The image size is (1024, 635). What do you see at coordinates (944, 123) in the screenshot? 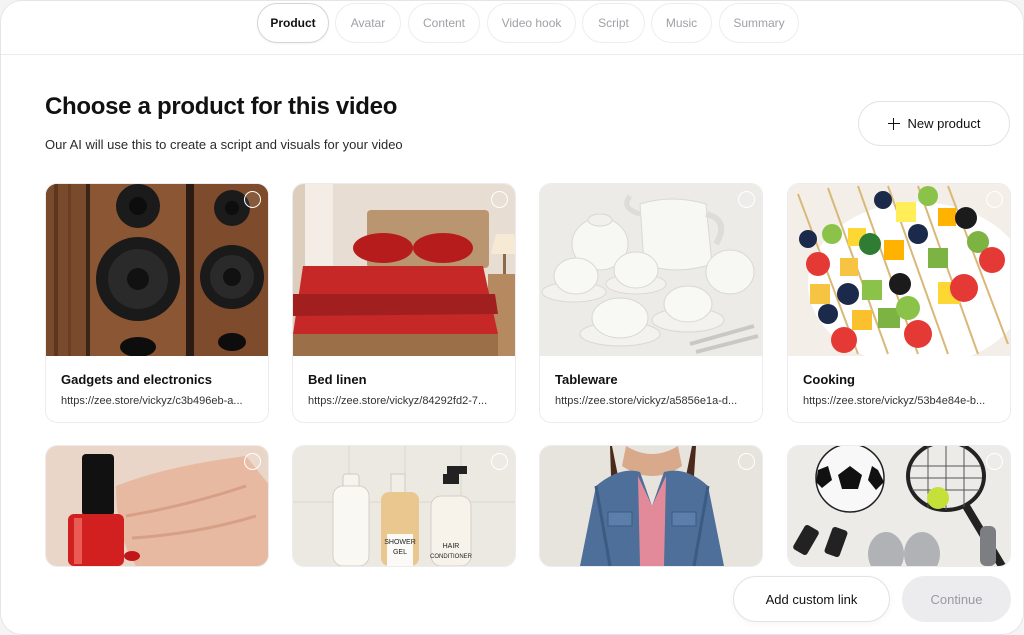
I see `new-product-label: New product` at bounding box center [944, 123].